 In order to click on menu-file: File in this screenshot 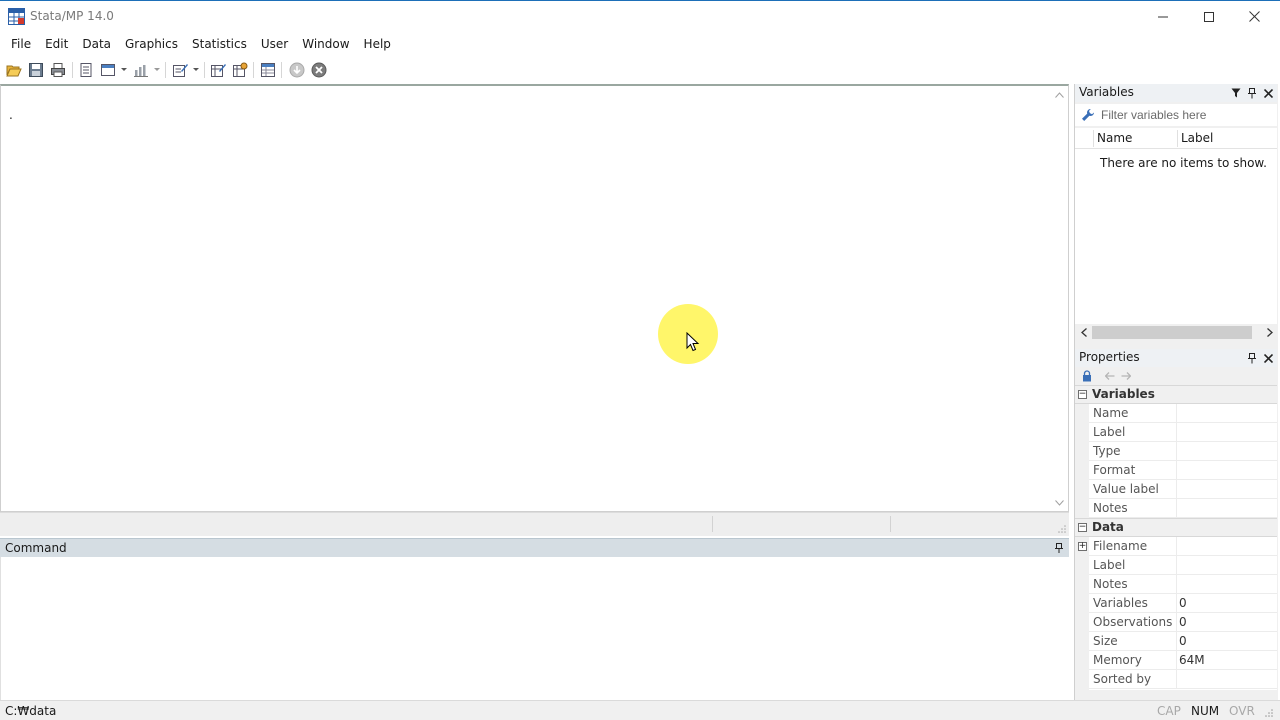, I will do `click(21, 44)`.